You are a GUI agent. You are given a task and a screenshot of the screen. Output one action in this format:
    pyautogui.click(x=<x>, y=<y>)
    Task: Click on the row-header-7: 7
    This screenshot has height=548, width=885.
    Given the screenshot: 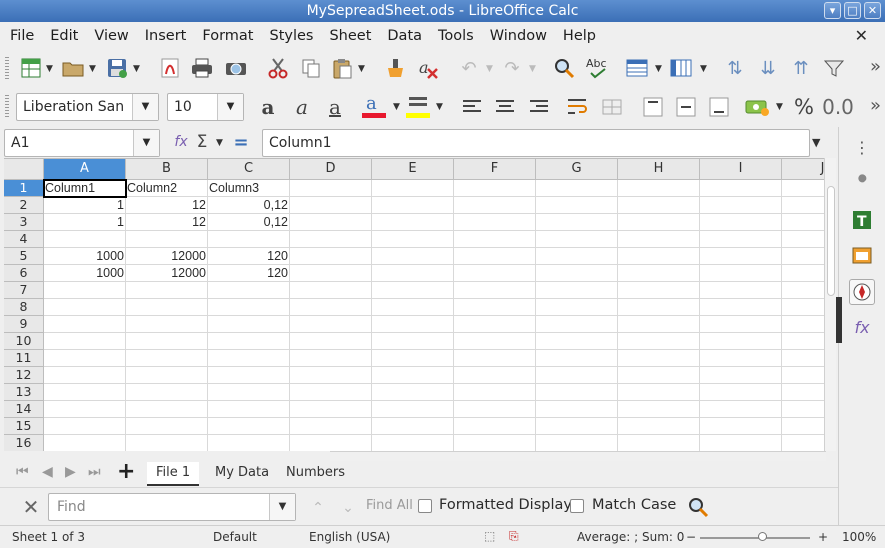 What is the action you would take?
    pyautogui.click(x=24, y=290)
    